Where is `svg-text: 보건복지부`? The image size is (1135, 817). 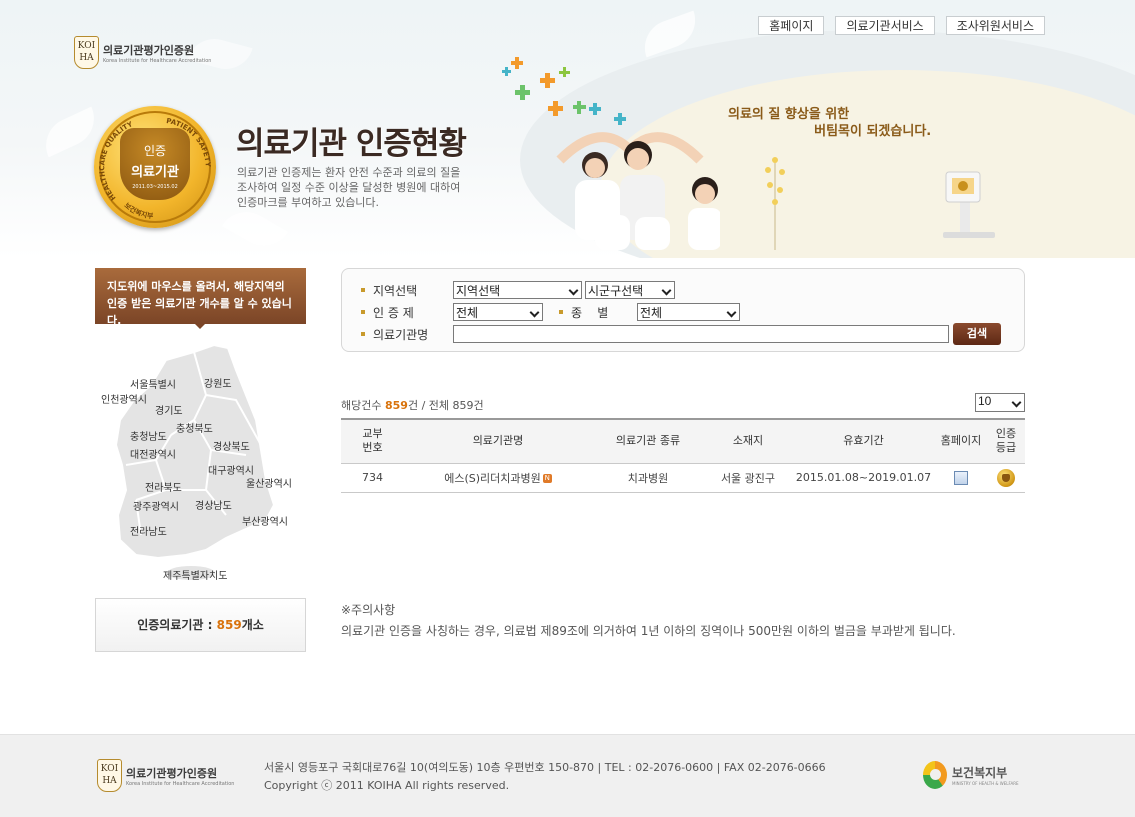
svg-text: 보건복지부 is located at coordinates (139, 210).